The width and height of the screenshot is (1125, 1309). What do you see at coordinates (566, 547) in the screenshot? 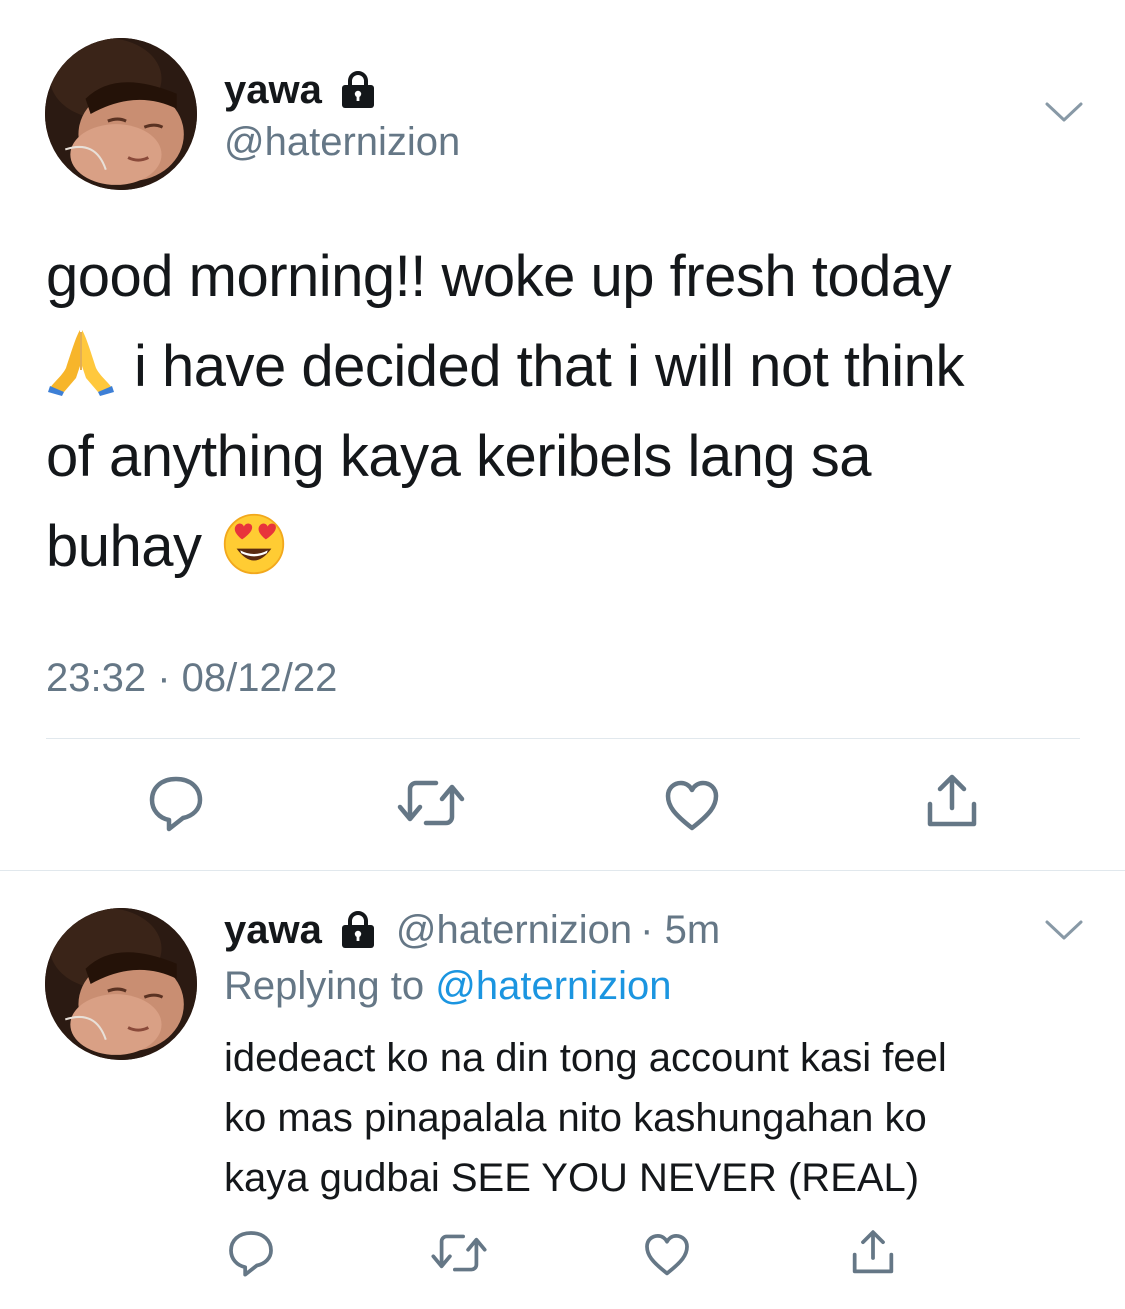
I see `tweet-text-line: buhay` at bounding box center [566, 547].